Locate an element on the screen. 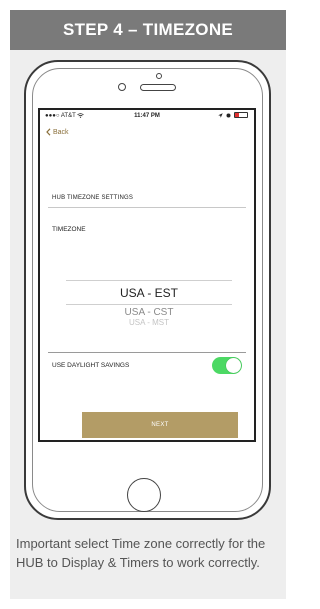 The image size is (320, 609). status-right is located at coordinates (233, 115).